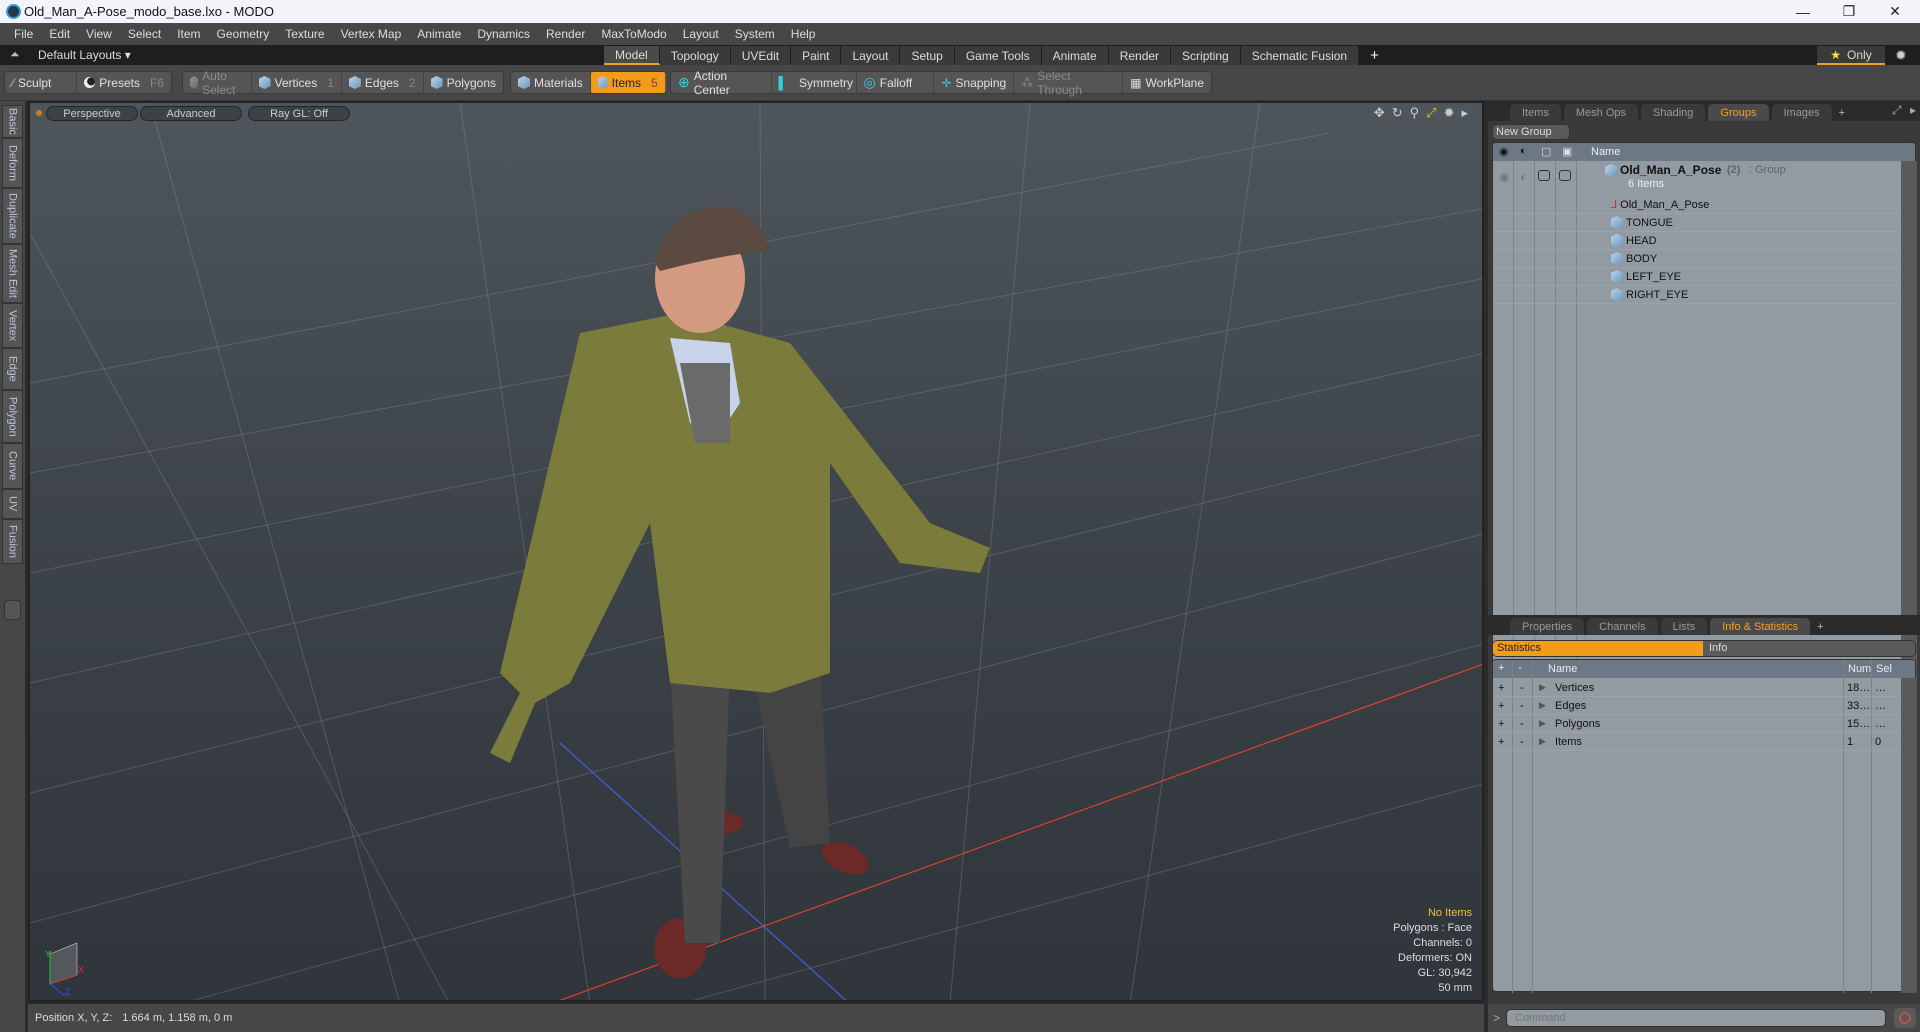 This screenshot has height=1032, width=1920. Describe the element at coordinates (1895, 11) in the screenshot. I see `close-button: ✕` at that location.